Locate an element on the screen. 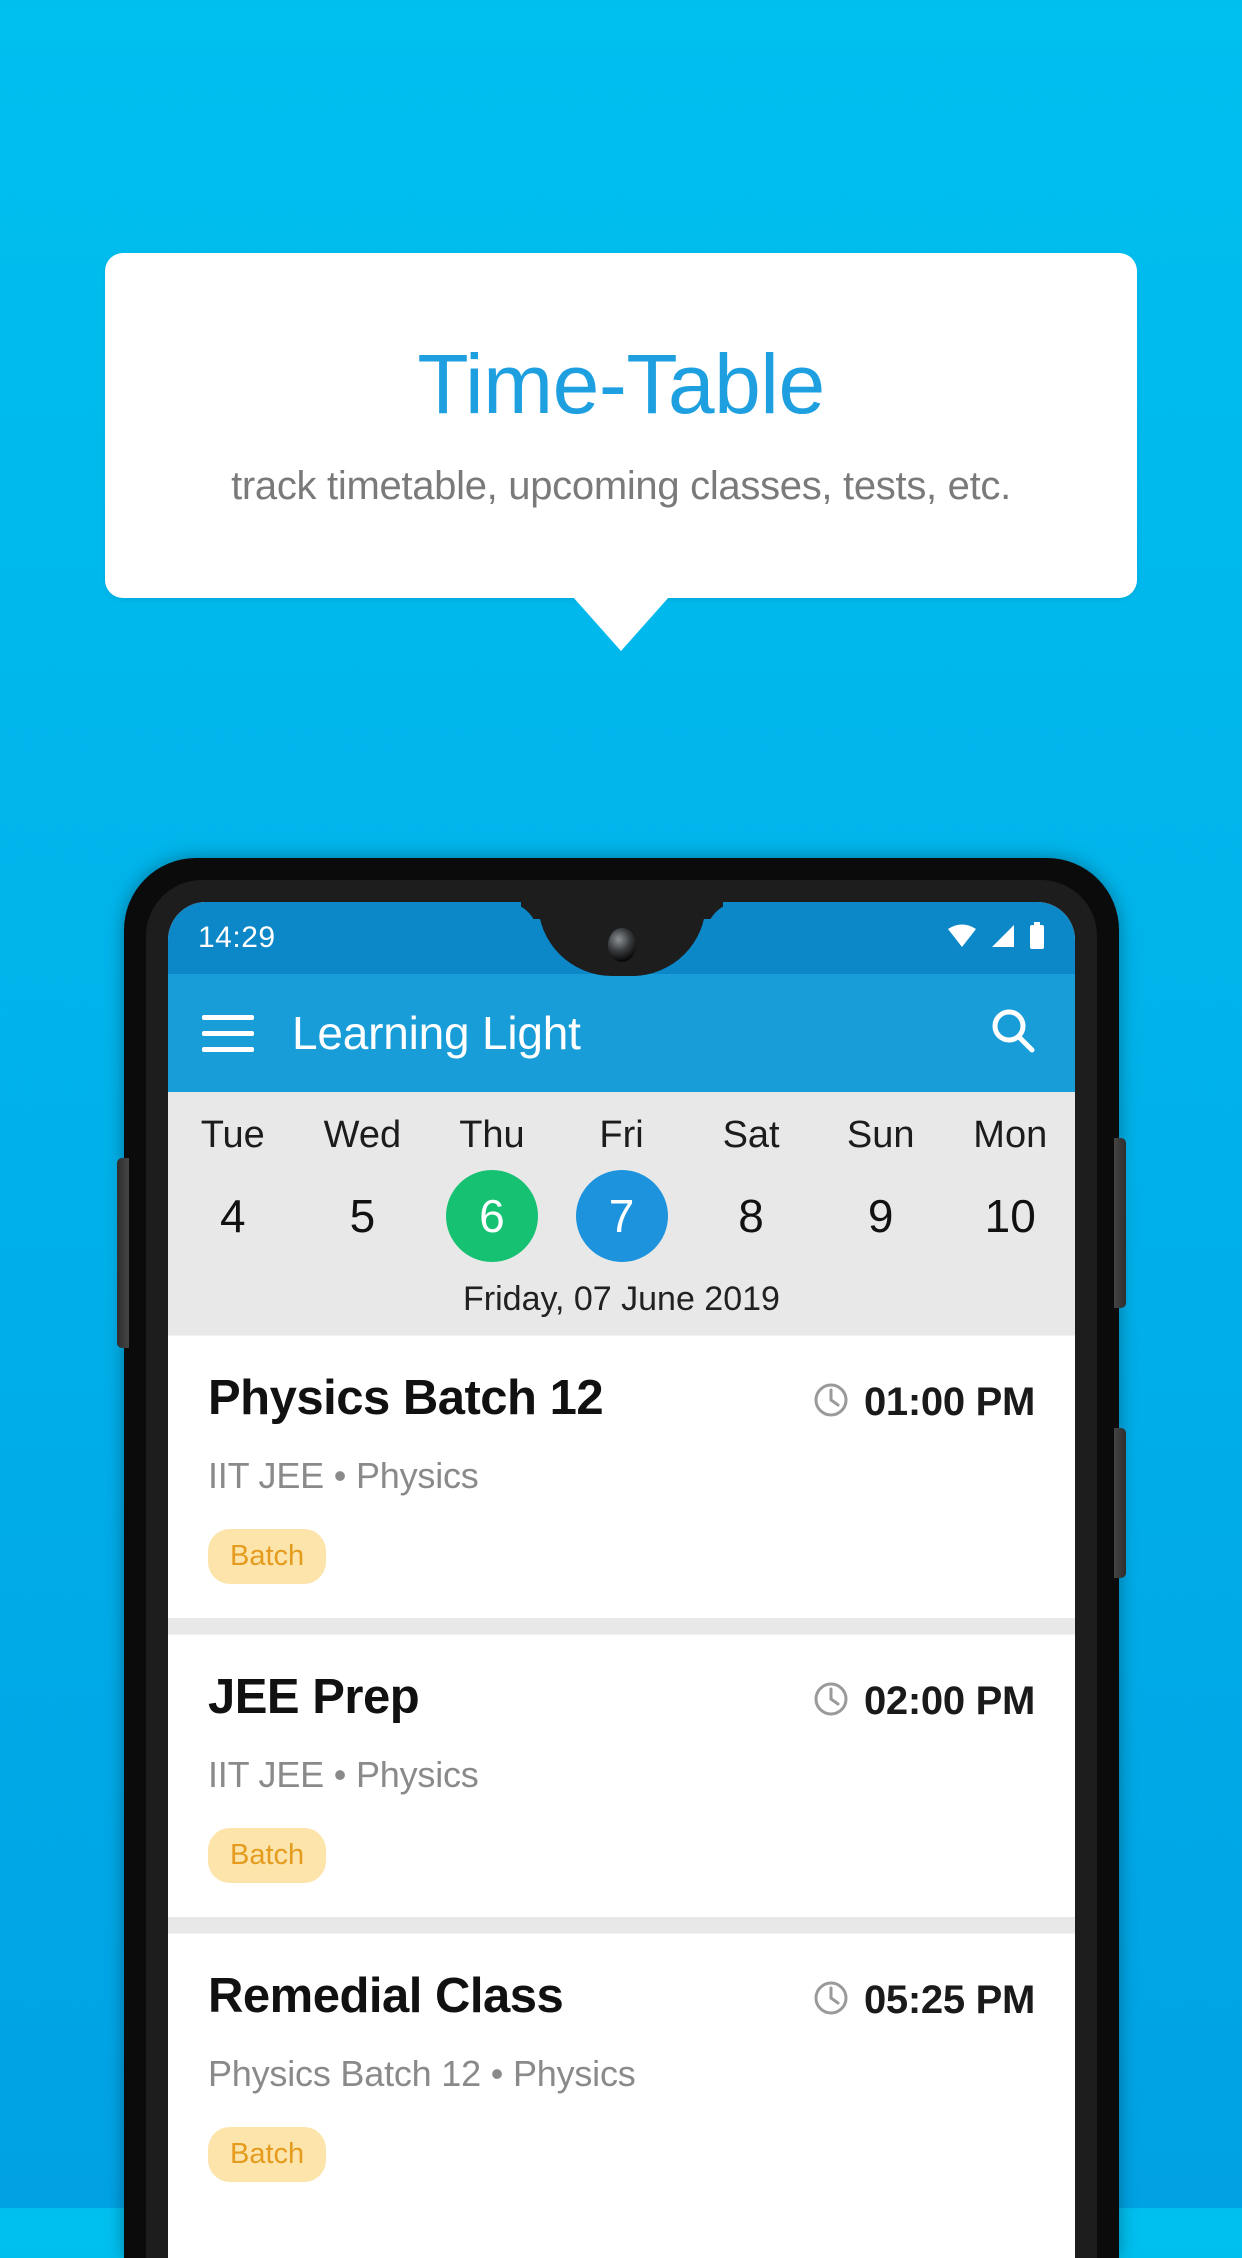  phone-left-hardware-button is located at coordinates (123, 1253).